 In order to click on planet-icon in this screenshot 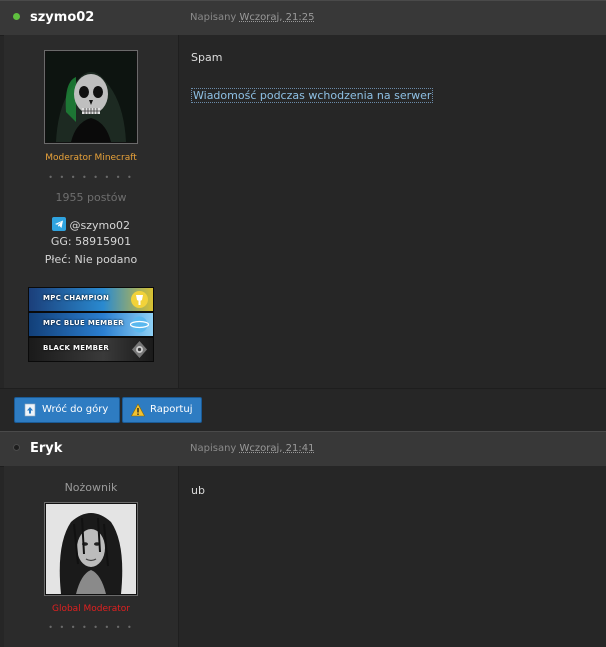, I will do `click(139, 324)`.